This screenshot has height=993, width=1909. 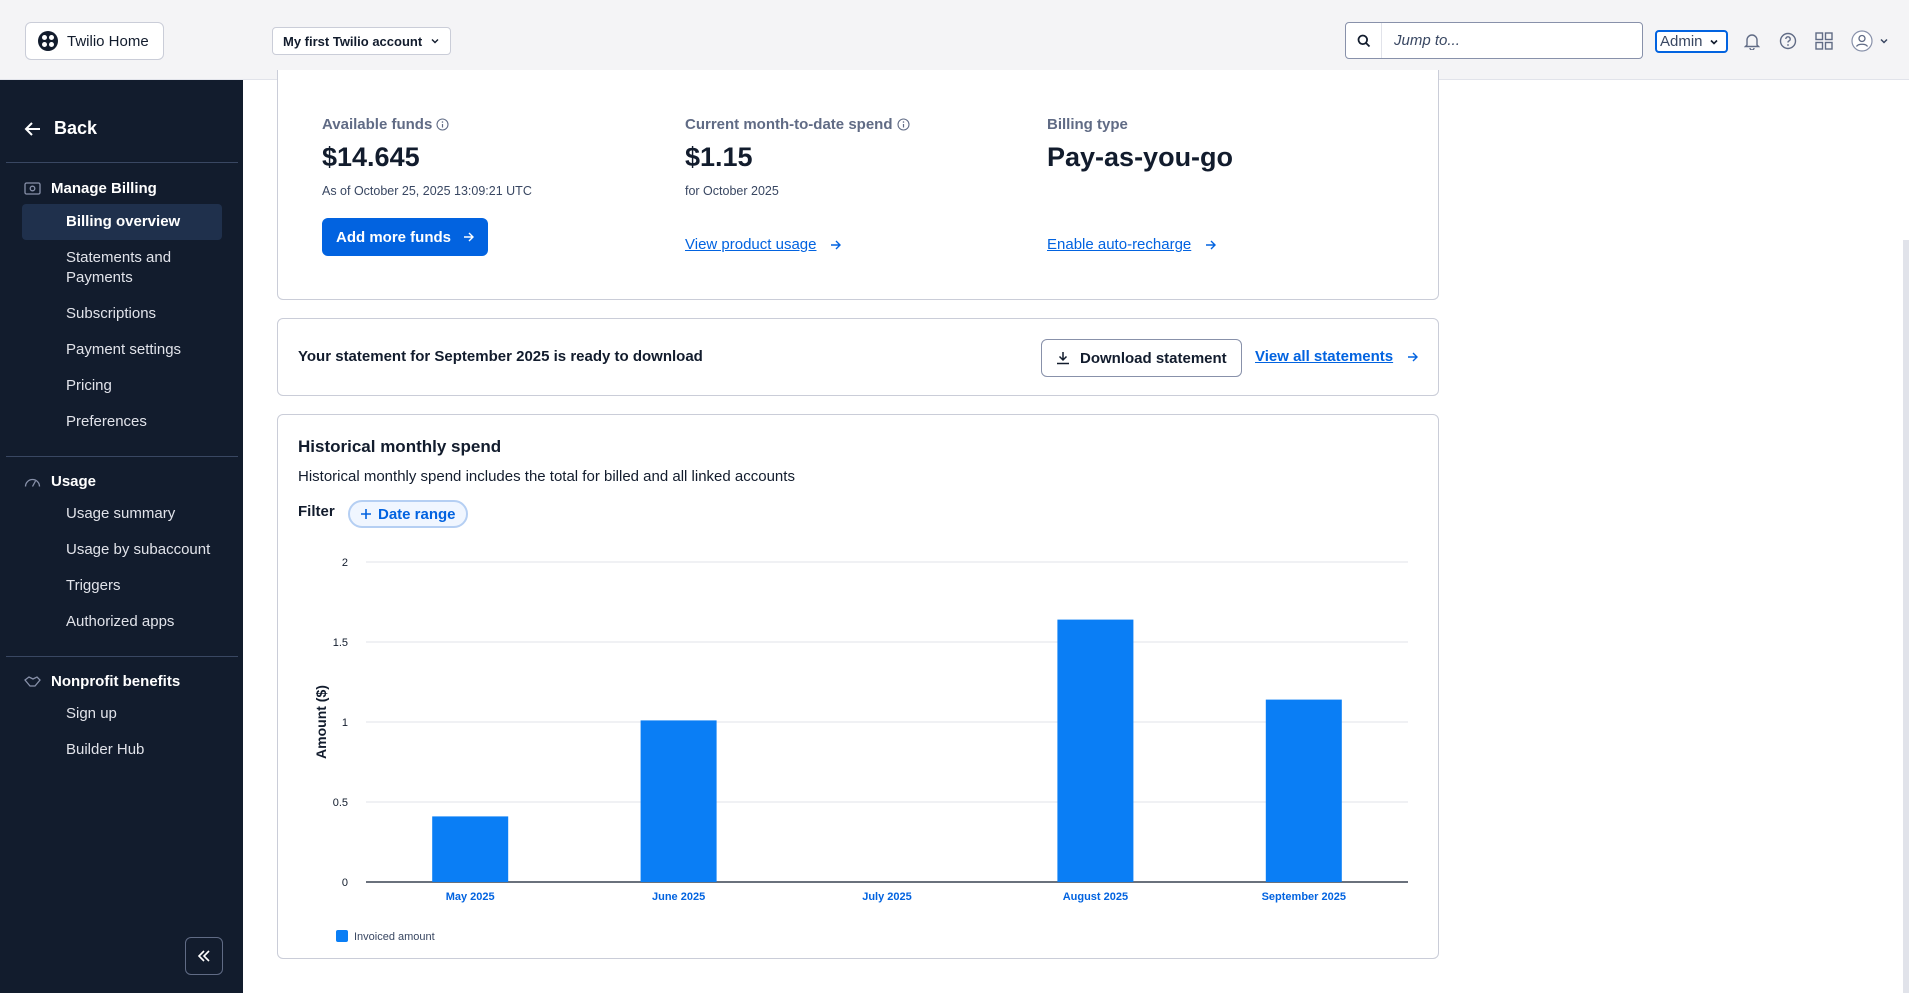 What do you see at coordinates (32, 482) in the screenshot?
I see `gauge-icon` at bounding box center [32, 482].